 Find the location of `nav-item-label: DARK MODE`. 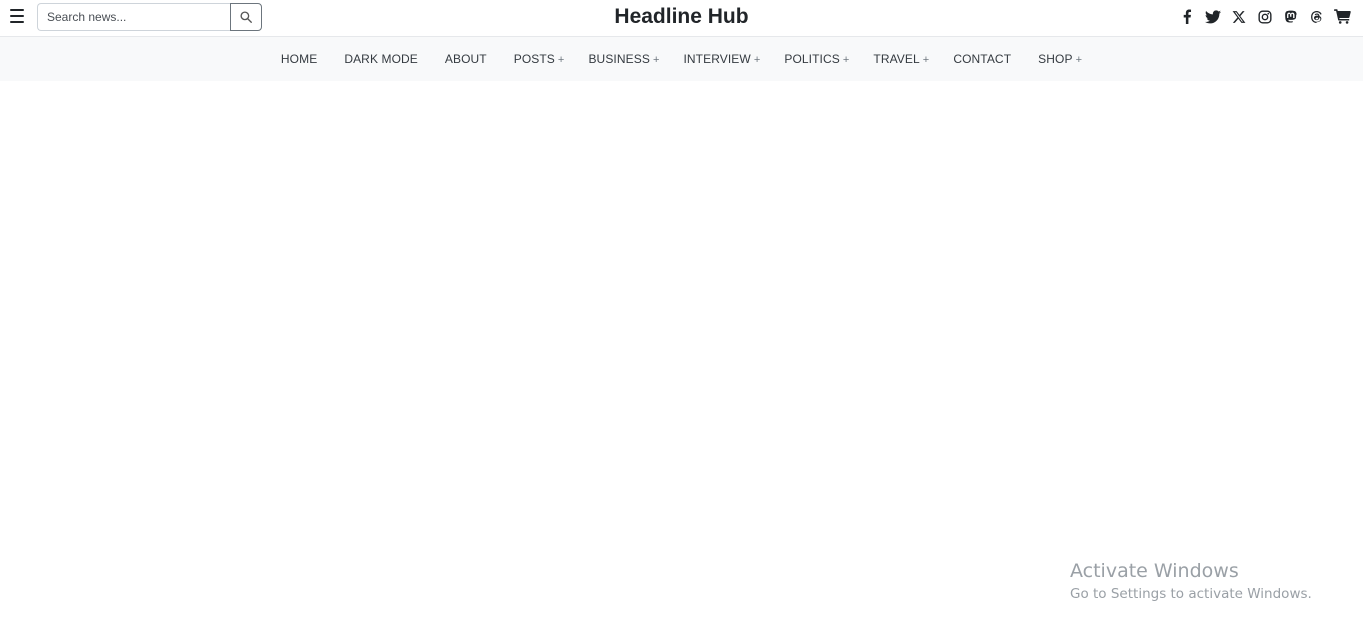

nav-item-label: DARK MODE is located at coordinates (381, 59).